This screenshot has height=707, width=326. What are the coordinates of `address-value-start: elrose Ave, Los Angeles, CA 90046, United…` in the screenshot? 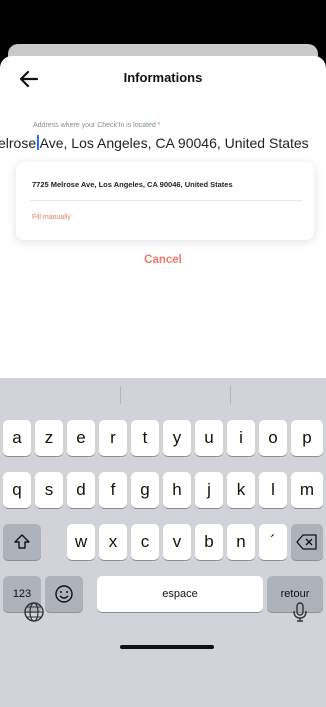 It's located at (154, 143).